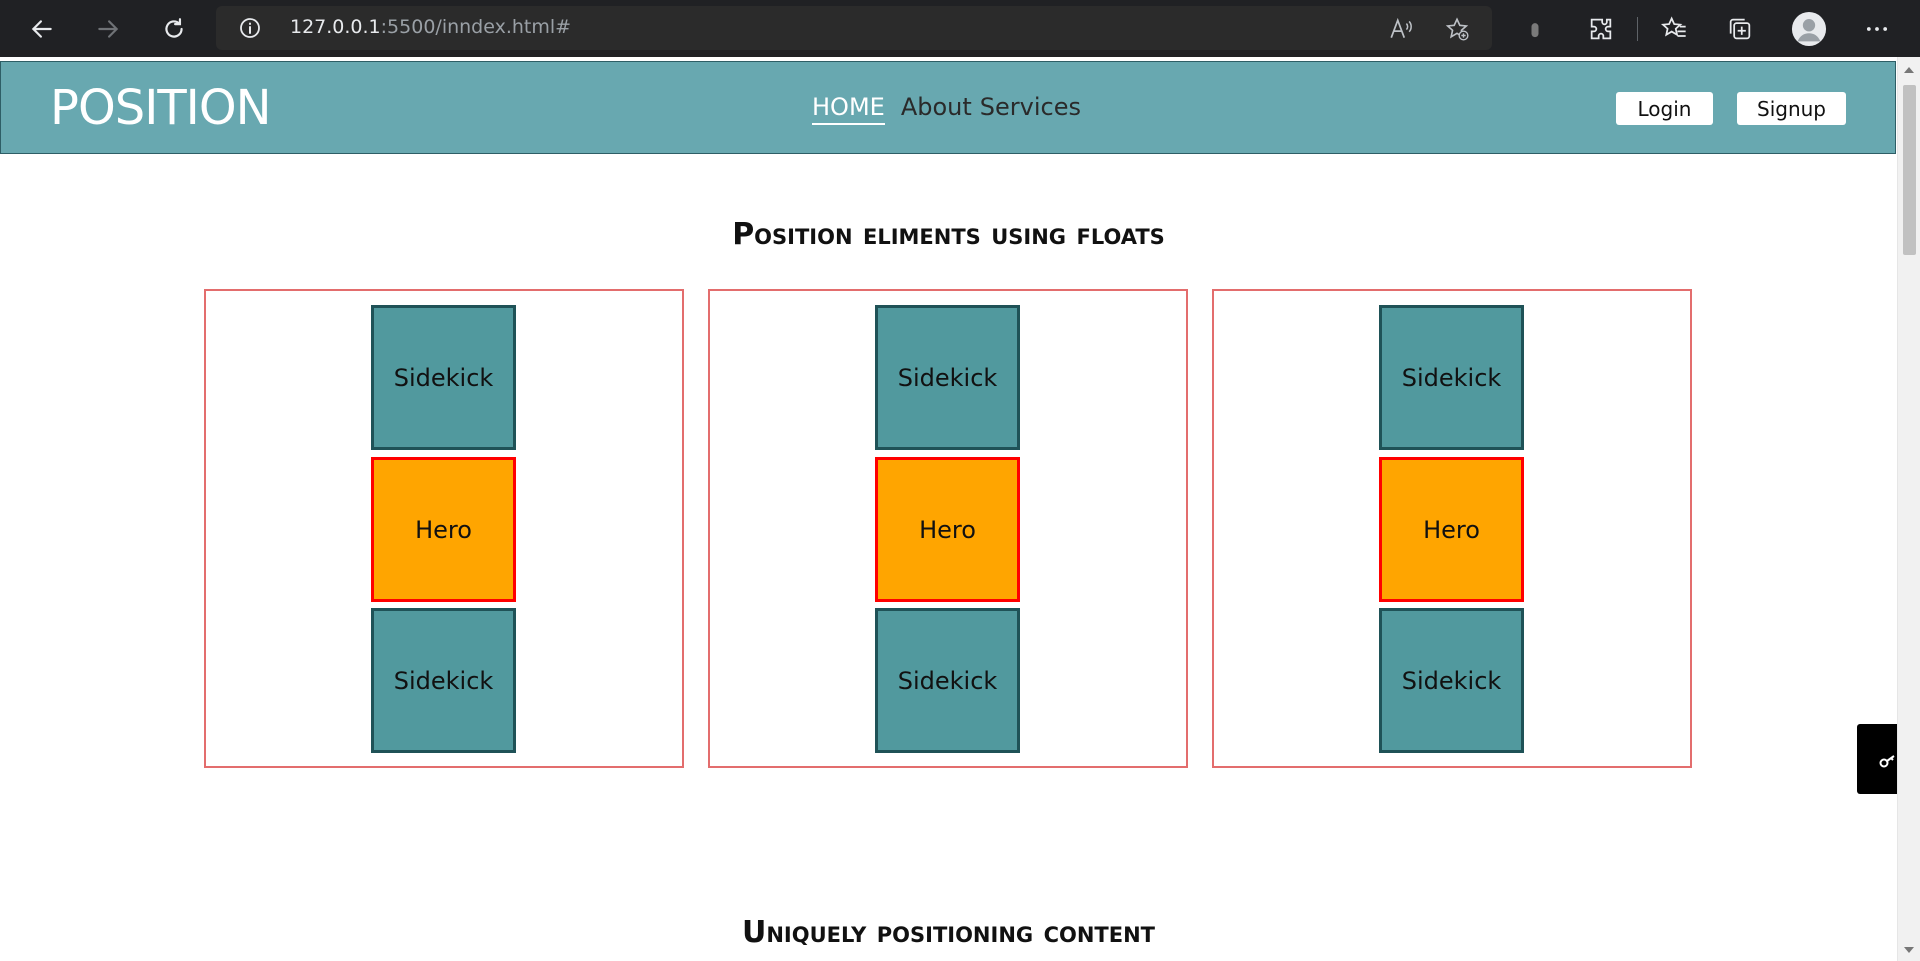 This screenshot has width=1920, height=961. What do you see at coordinates (1908, 509) in the screenshot?
I see `page-scrollbar` at bounding box center [1908, 509].